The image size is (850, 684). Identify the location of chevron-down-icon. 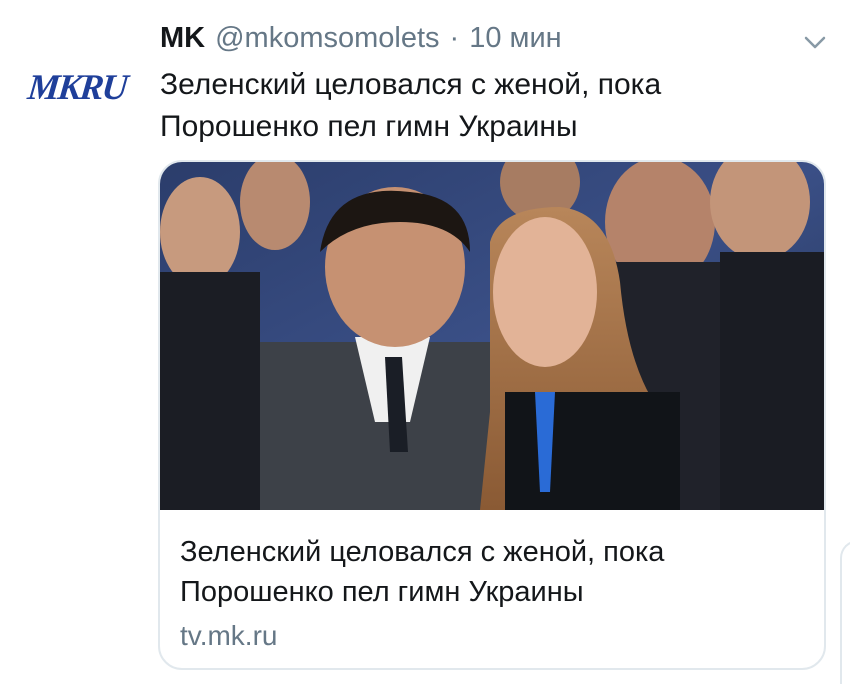
(815, 42).